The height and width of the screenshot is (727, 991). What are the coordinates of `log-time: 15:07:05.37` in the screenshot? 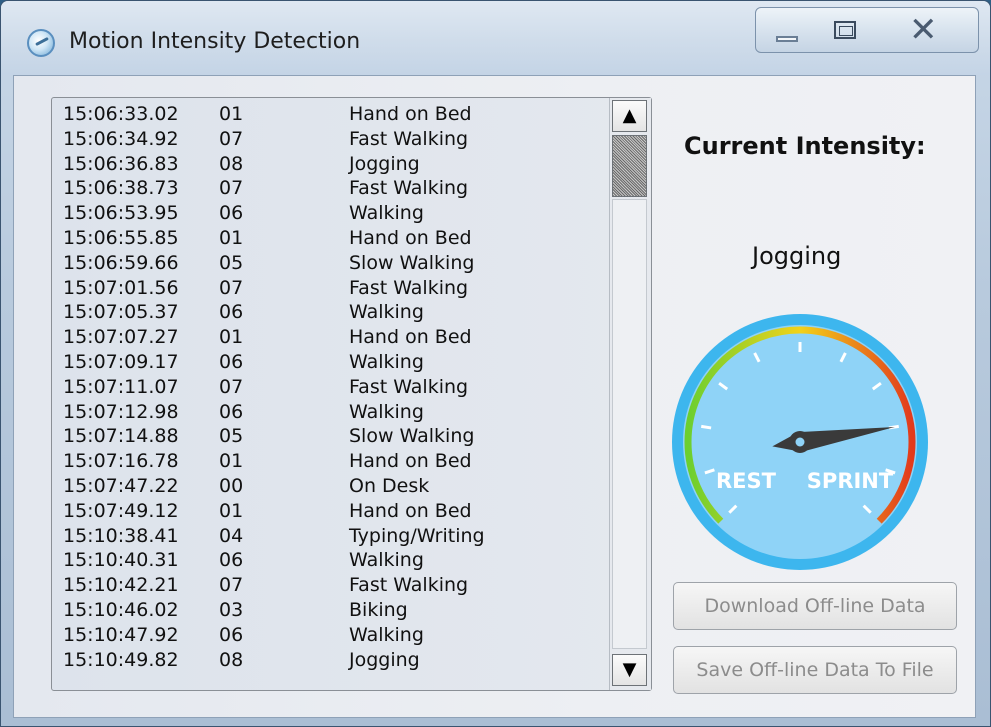 It's located at (121, 312).